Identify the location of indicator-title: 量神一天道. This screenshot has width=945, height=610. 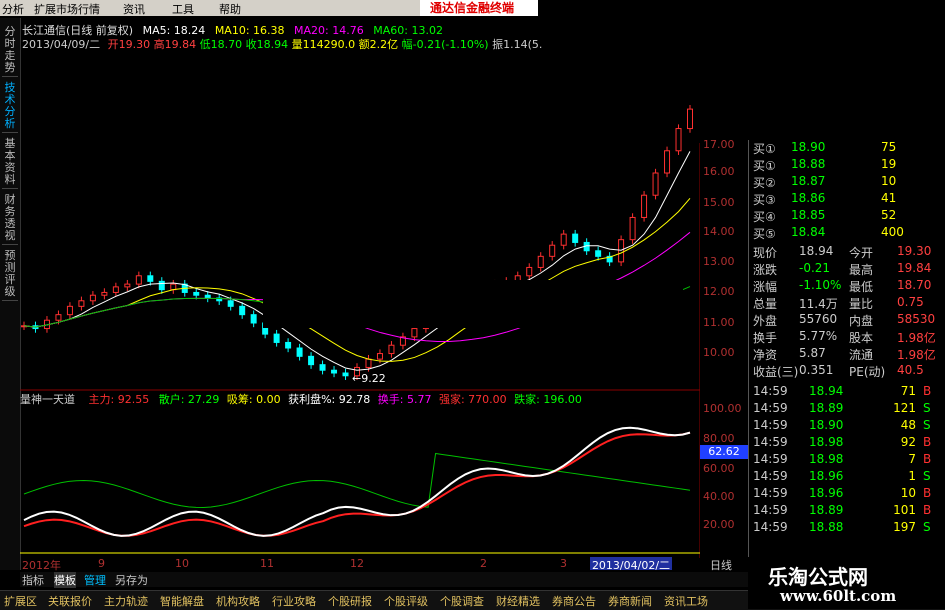
(47, 399).